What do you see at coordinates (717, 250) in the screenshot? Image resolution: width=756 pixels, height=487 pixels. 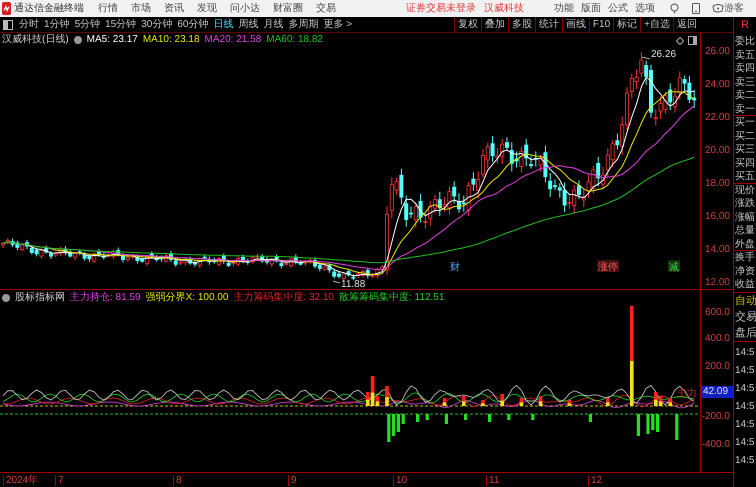 I see `price-axis-label: 14.00` at bounding box center [717, 250].